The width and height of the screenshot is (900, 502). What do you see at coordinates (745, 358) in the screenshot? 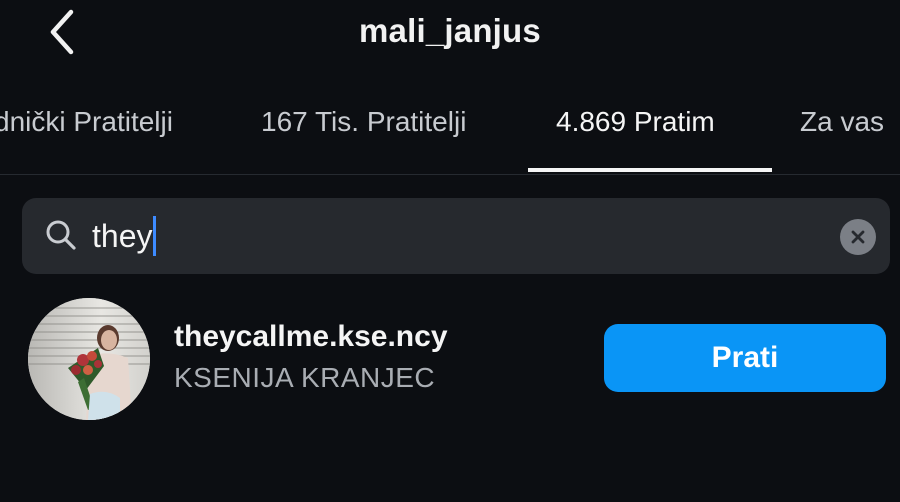
I see `follow-button: Prati` at bounding box center [745, 358].